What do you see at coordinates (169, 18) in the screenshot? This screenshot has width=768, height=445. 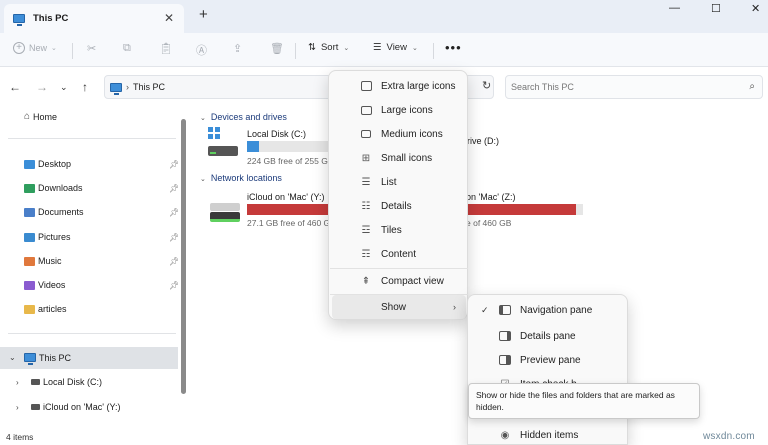 I see `tab-close-icon: ✕` at bounding box center [169, 18].